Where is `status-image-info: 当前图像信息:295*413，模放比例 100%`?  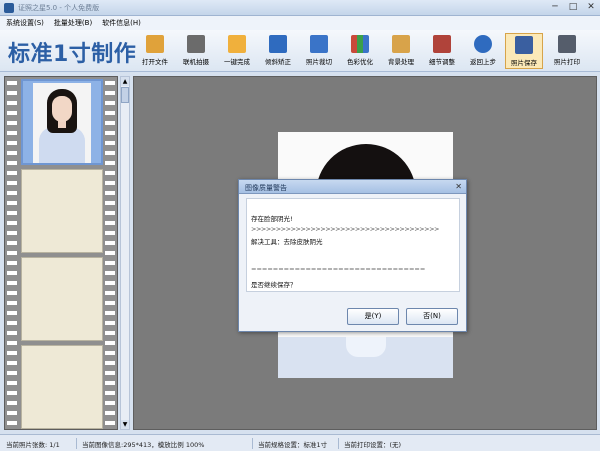 status-image-info: 当前图像信息:295*413，模放比例 100% is located at coordinates (143, 445).